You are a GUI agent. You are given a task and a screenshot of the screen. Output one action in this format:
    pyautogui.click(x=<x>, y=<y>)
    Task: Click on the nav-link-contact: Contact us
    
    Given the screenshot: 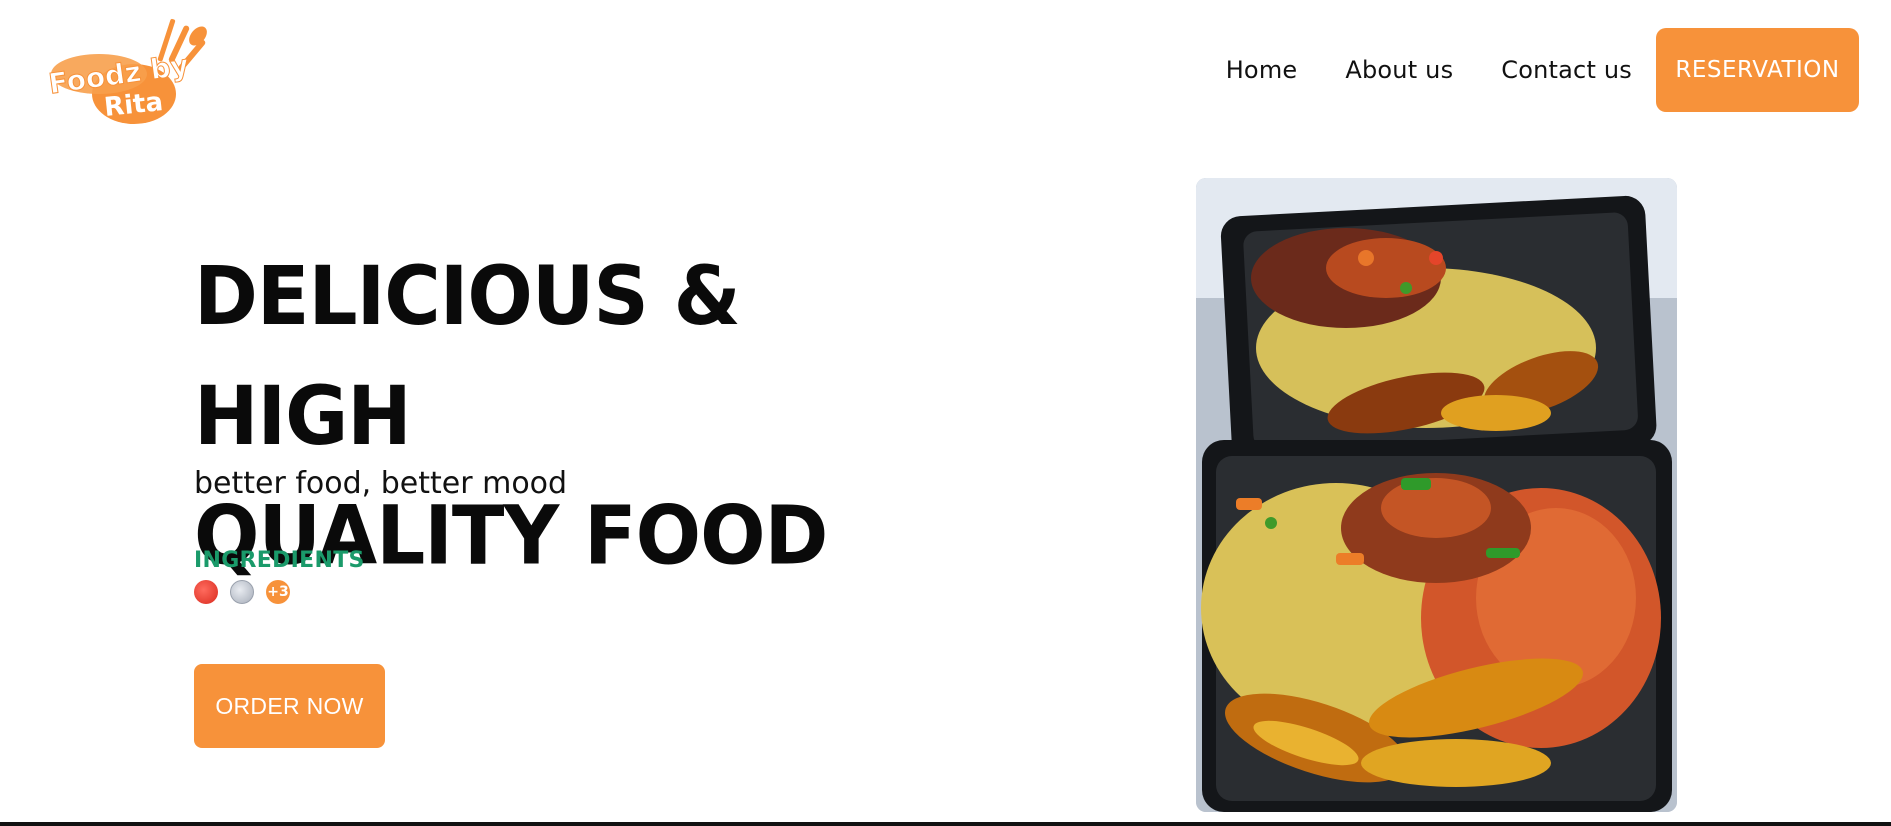 What is the action you would take?
    pyautogui.click(x=1566, y=70)
    